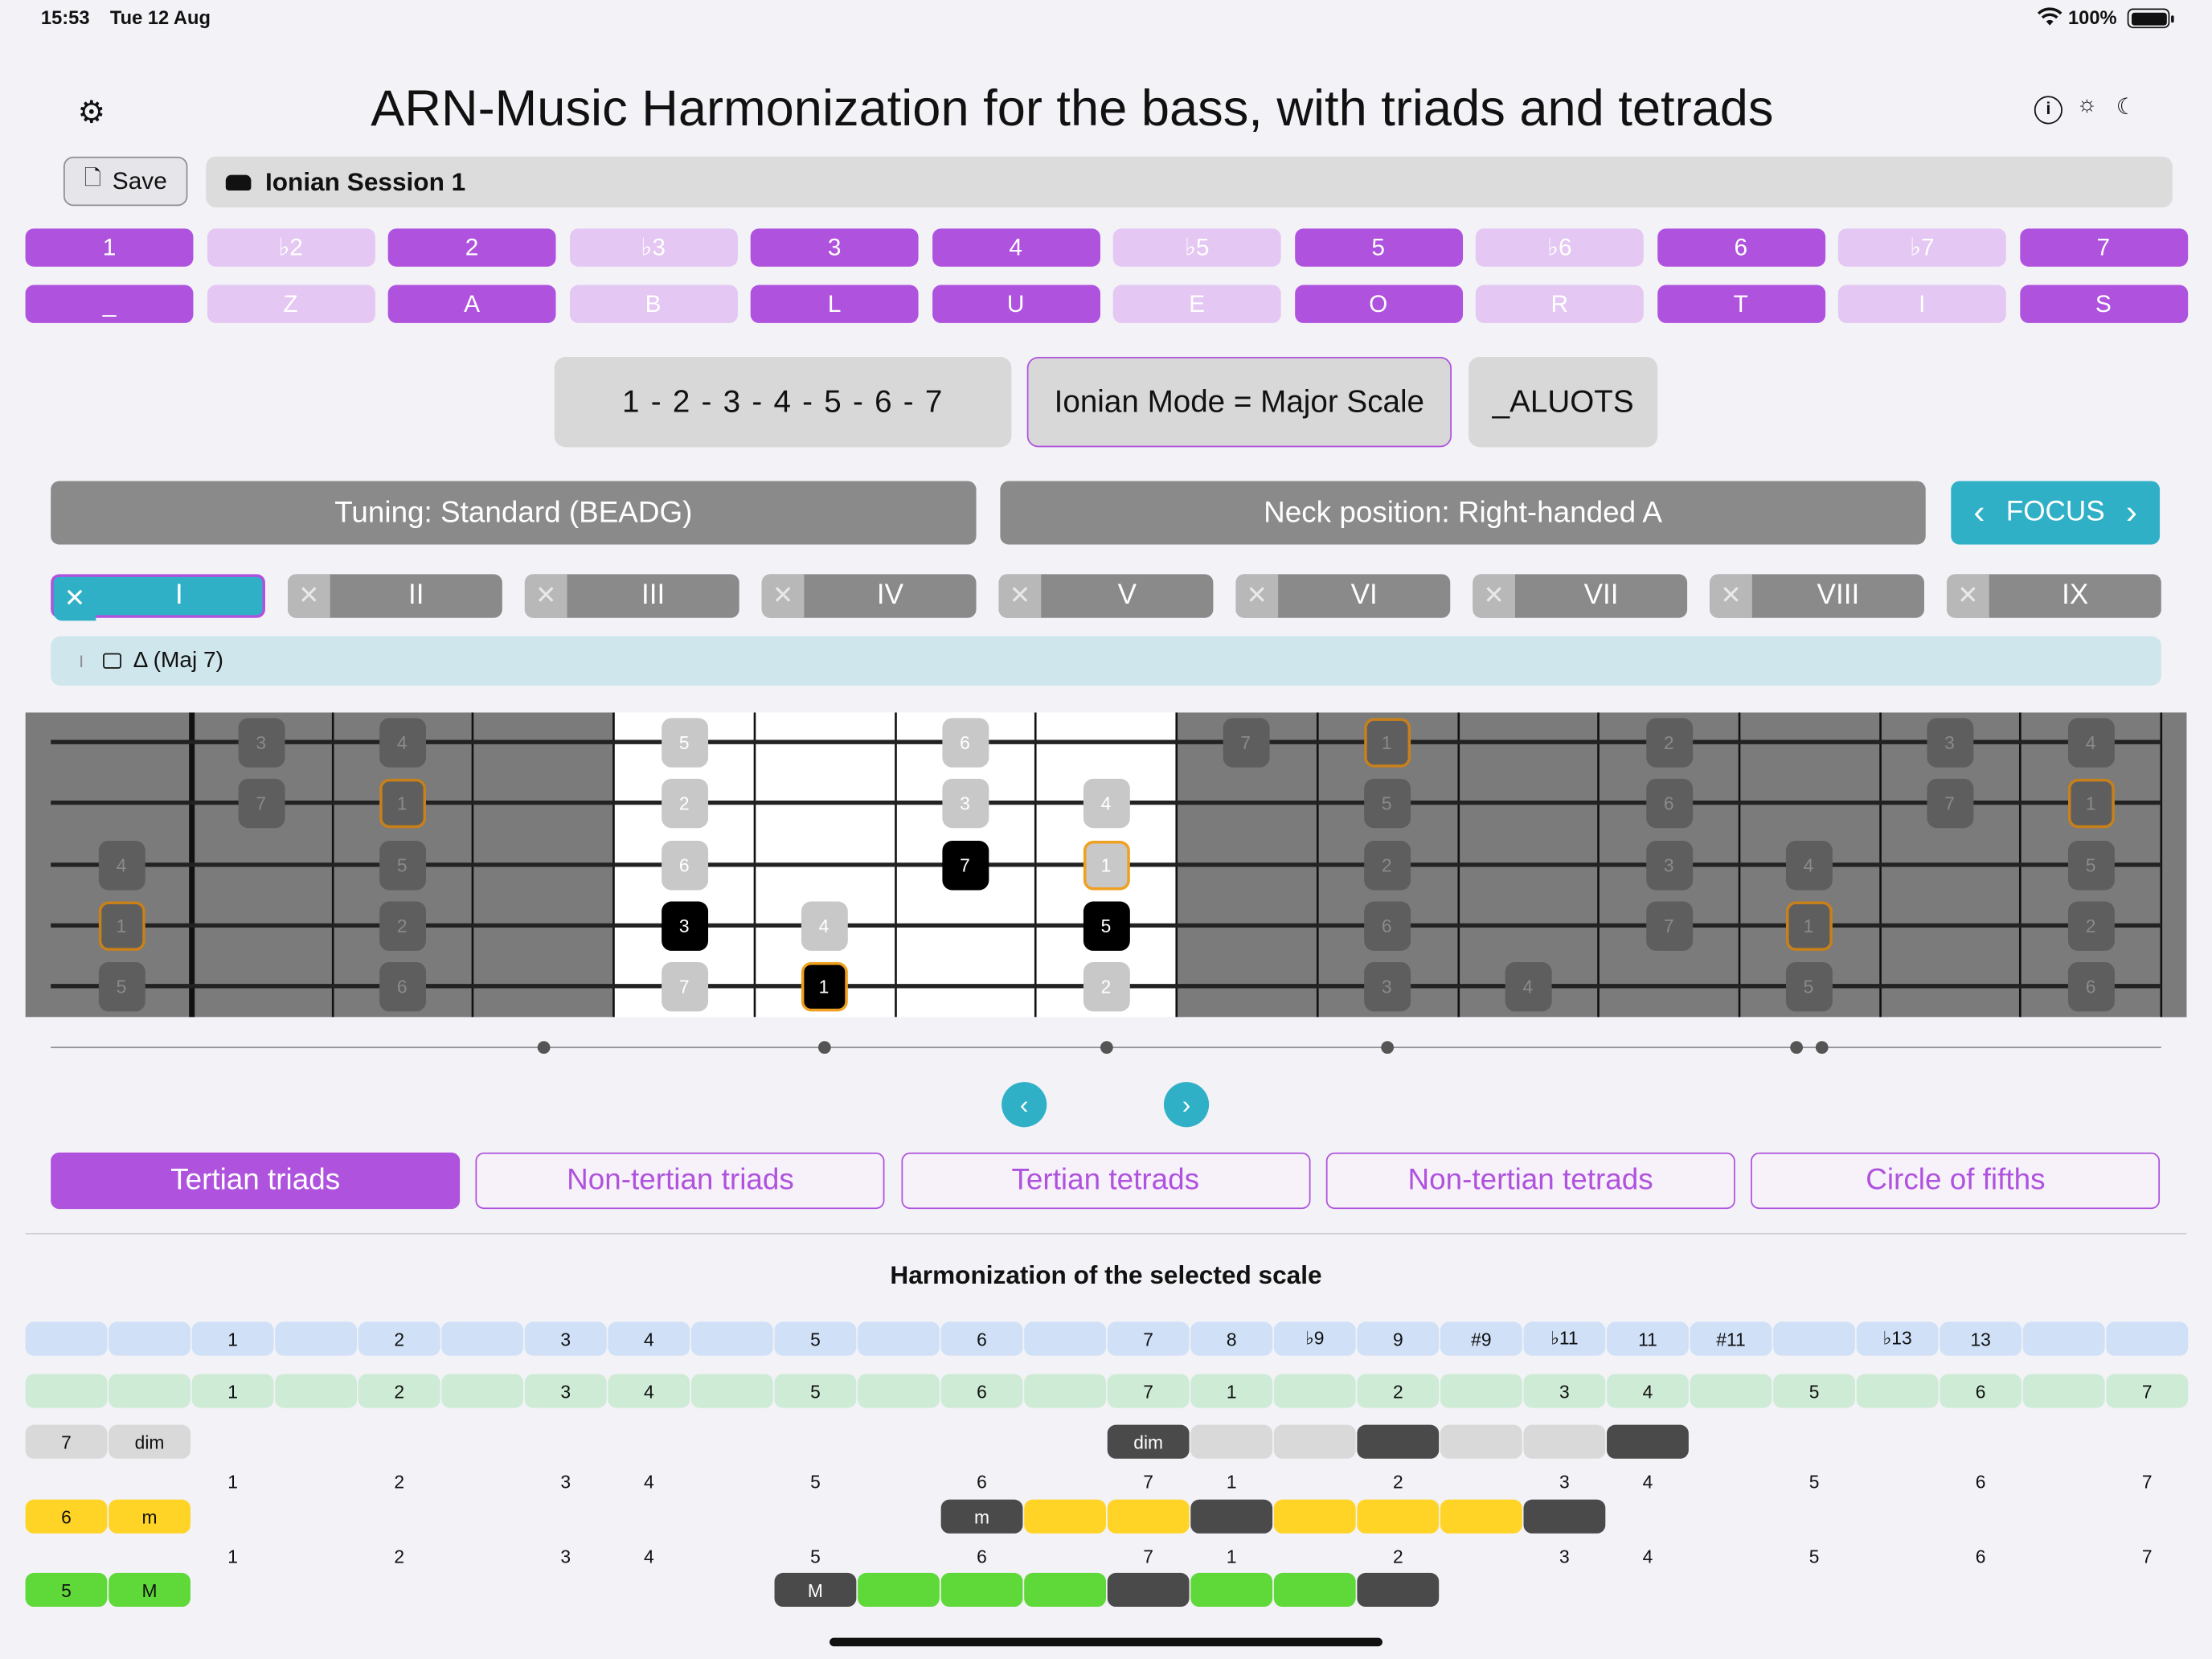 Image resolution: width=2212 pixels, height=1659 pixels. Describe the element at coordinates (2126, 107) in the screenshot. I see `moon-icon: ☾` at that location.